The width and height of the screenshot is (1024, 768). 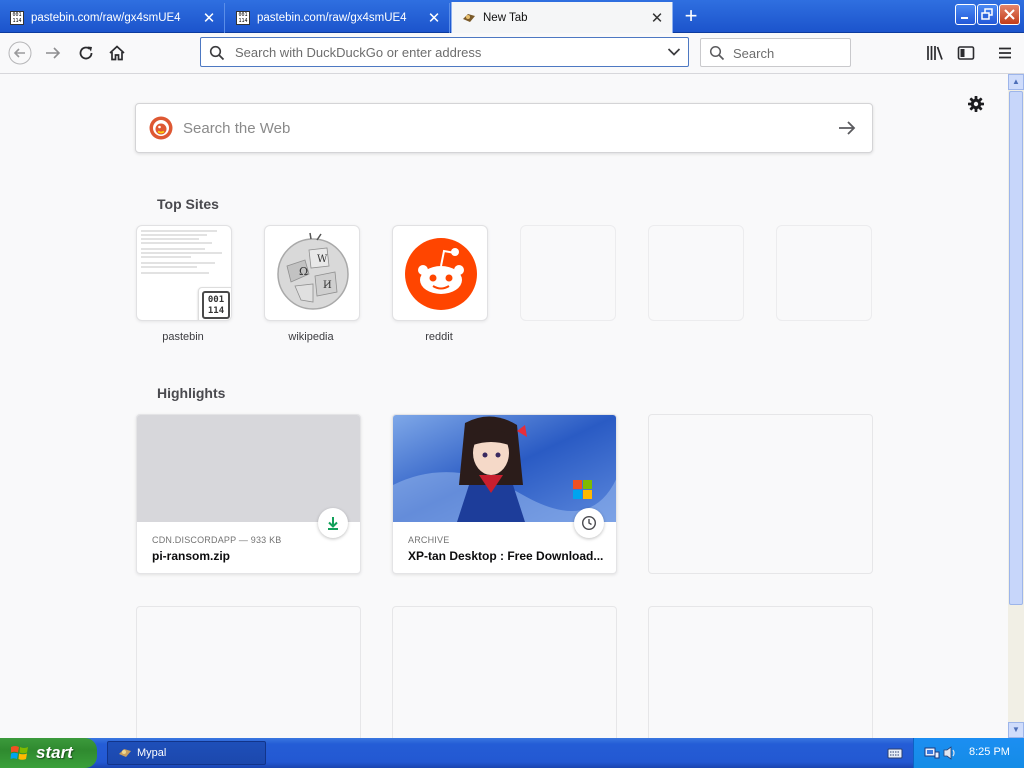 I want to click on restore-icon, so click(x=987, y=14).